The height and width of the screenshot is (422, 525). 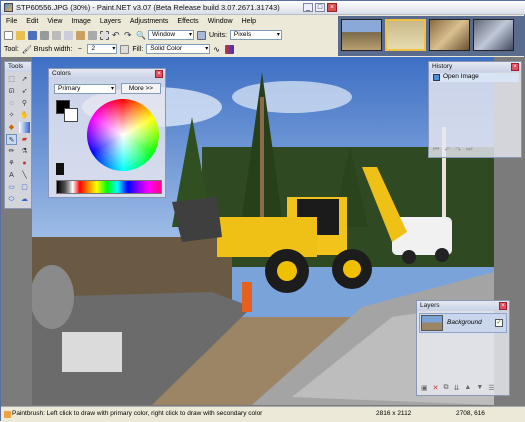 I want to click on move-up-icon: ▲, so click(x=467, y=388).